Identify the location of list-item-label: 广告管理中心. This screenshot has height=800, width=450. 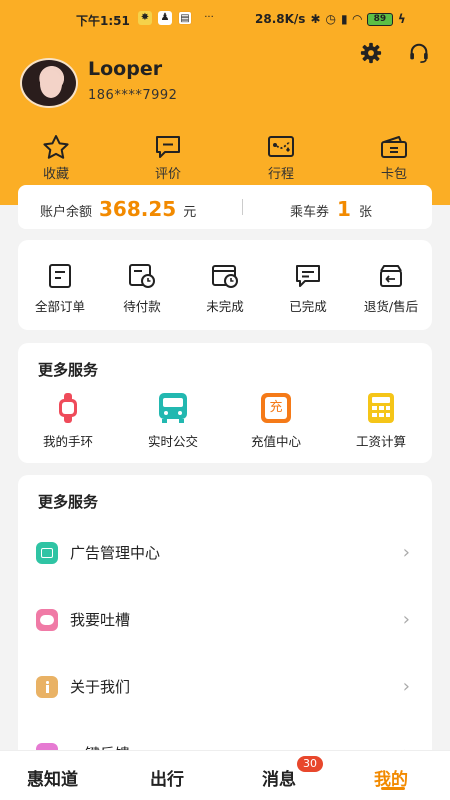
(115, 553).